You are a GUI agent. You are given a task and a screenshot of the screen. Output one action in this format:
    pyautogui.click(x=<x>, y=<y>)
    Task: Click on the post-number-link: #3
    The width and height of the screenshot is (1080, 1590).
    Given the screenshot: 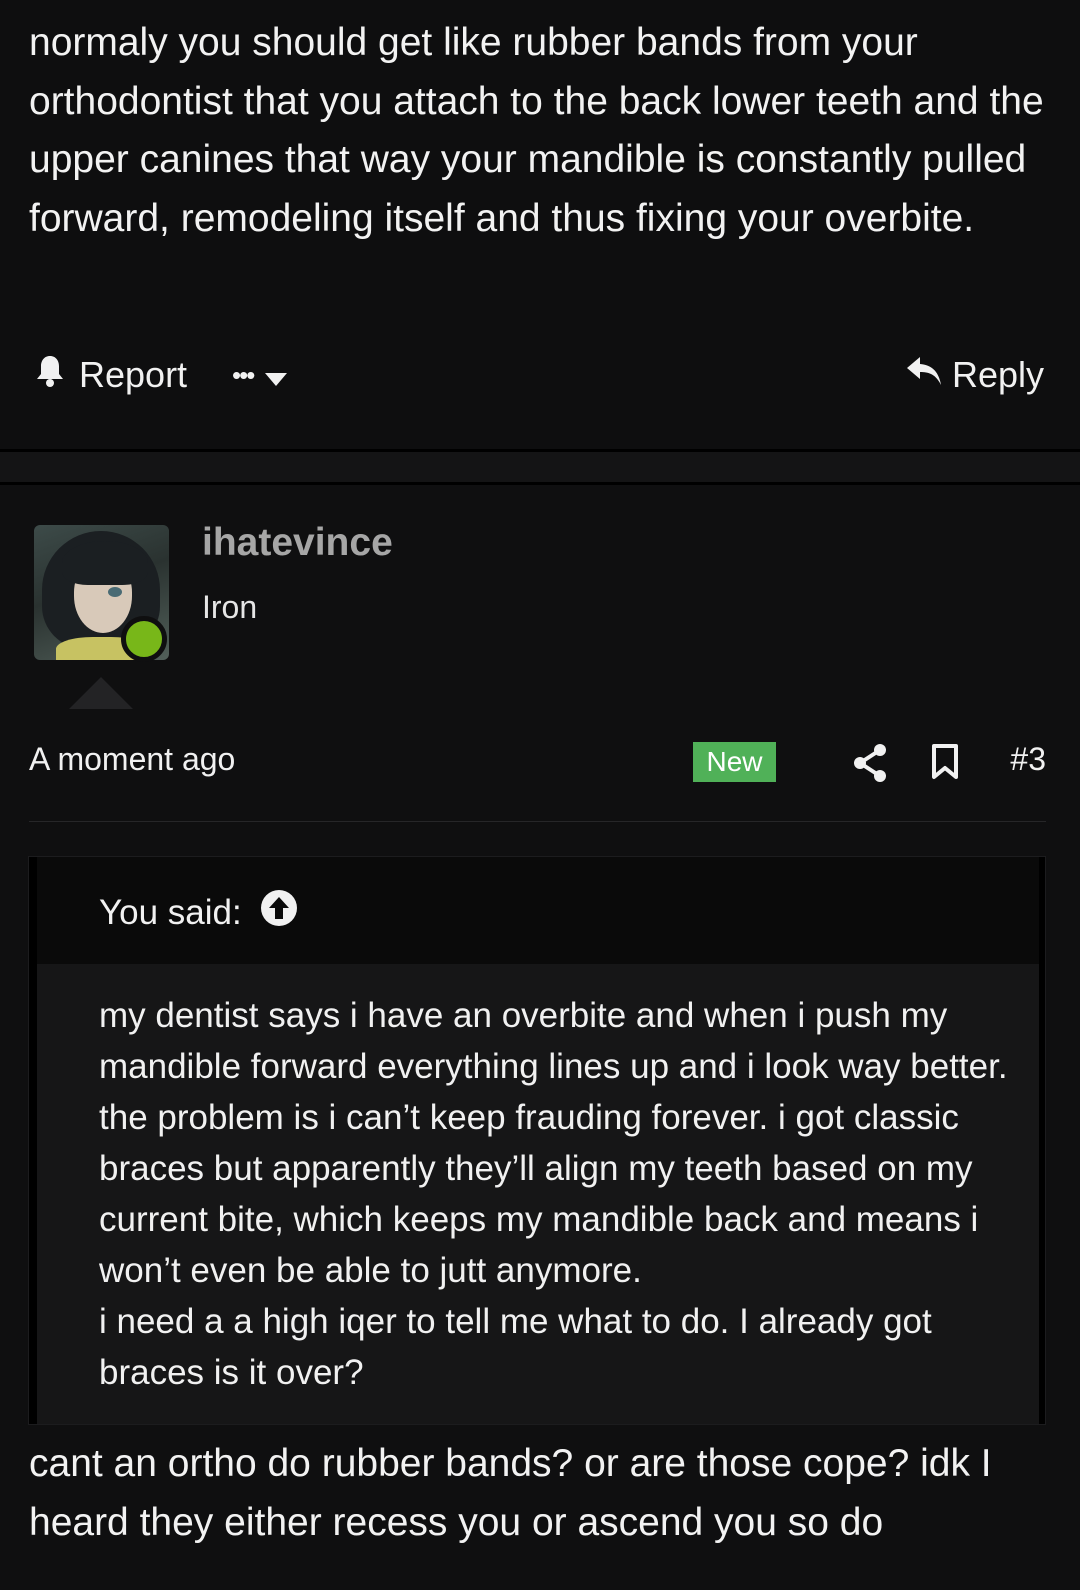 What is the action you would take?
    pyautogui.click(x=1028, y=759)
    